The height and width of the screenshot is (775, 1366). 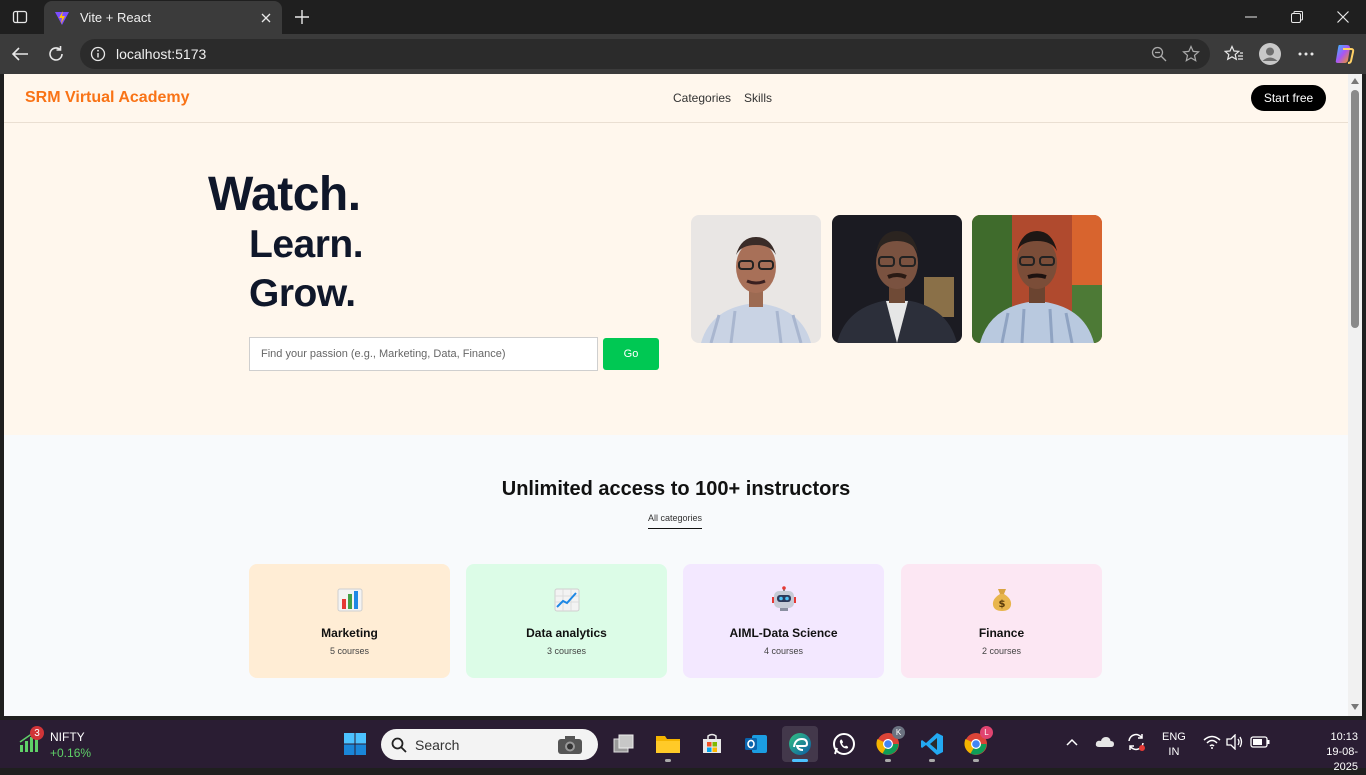 What do you see at coordinates (800, 744) in the screenshot?
I see `edge-browser-icon` at bounding box center [800, 744].